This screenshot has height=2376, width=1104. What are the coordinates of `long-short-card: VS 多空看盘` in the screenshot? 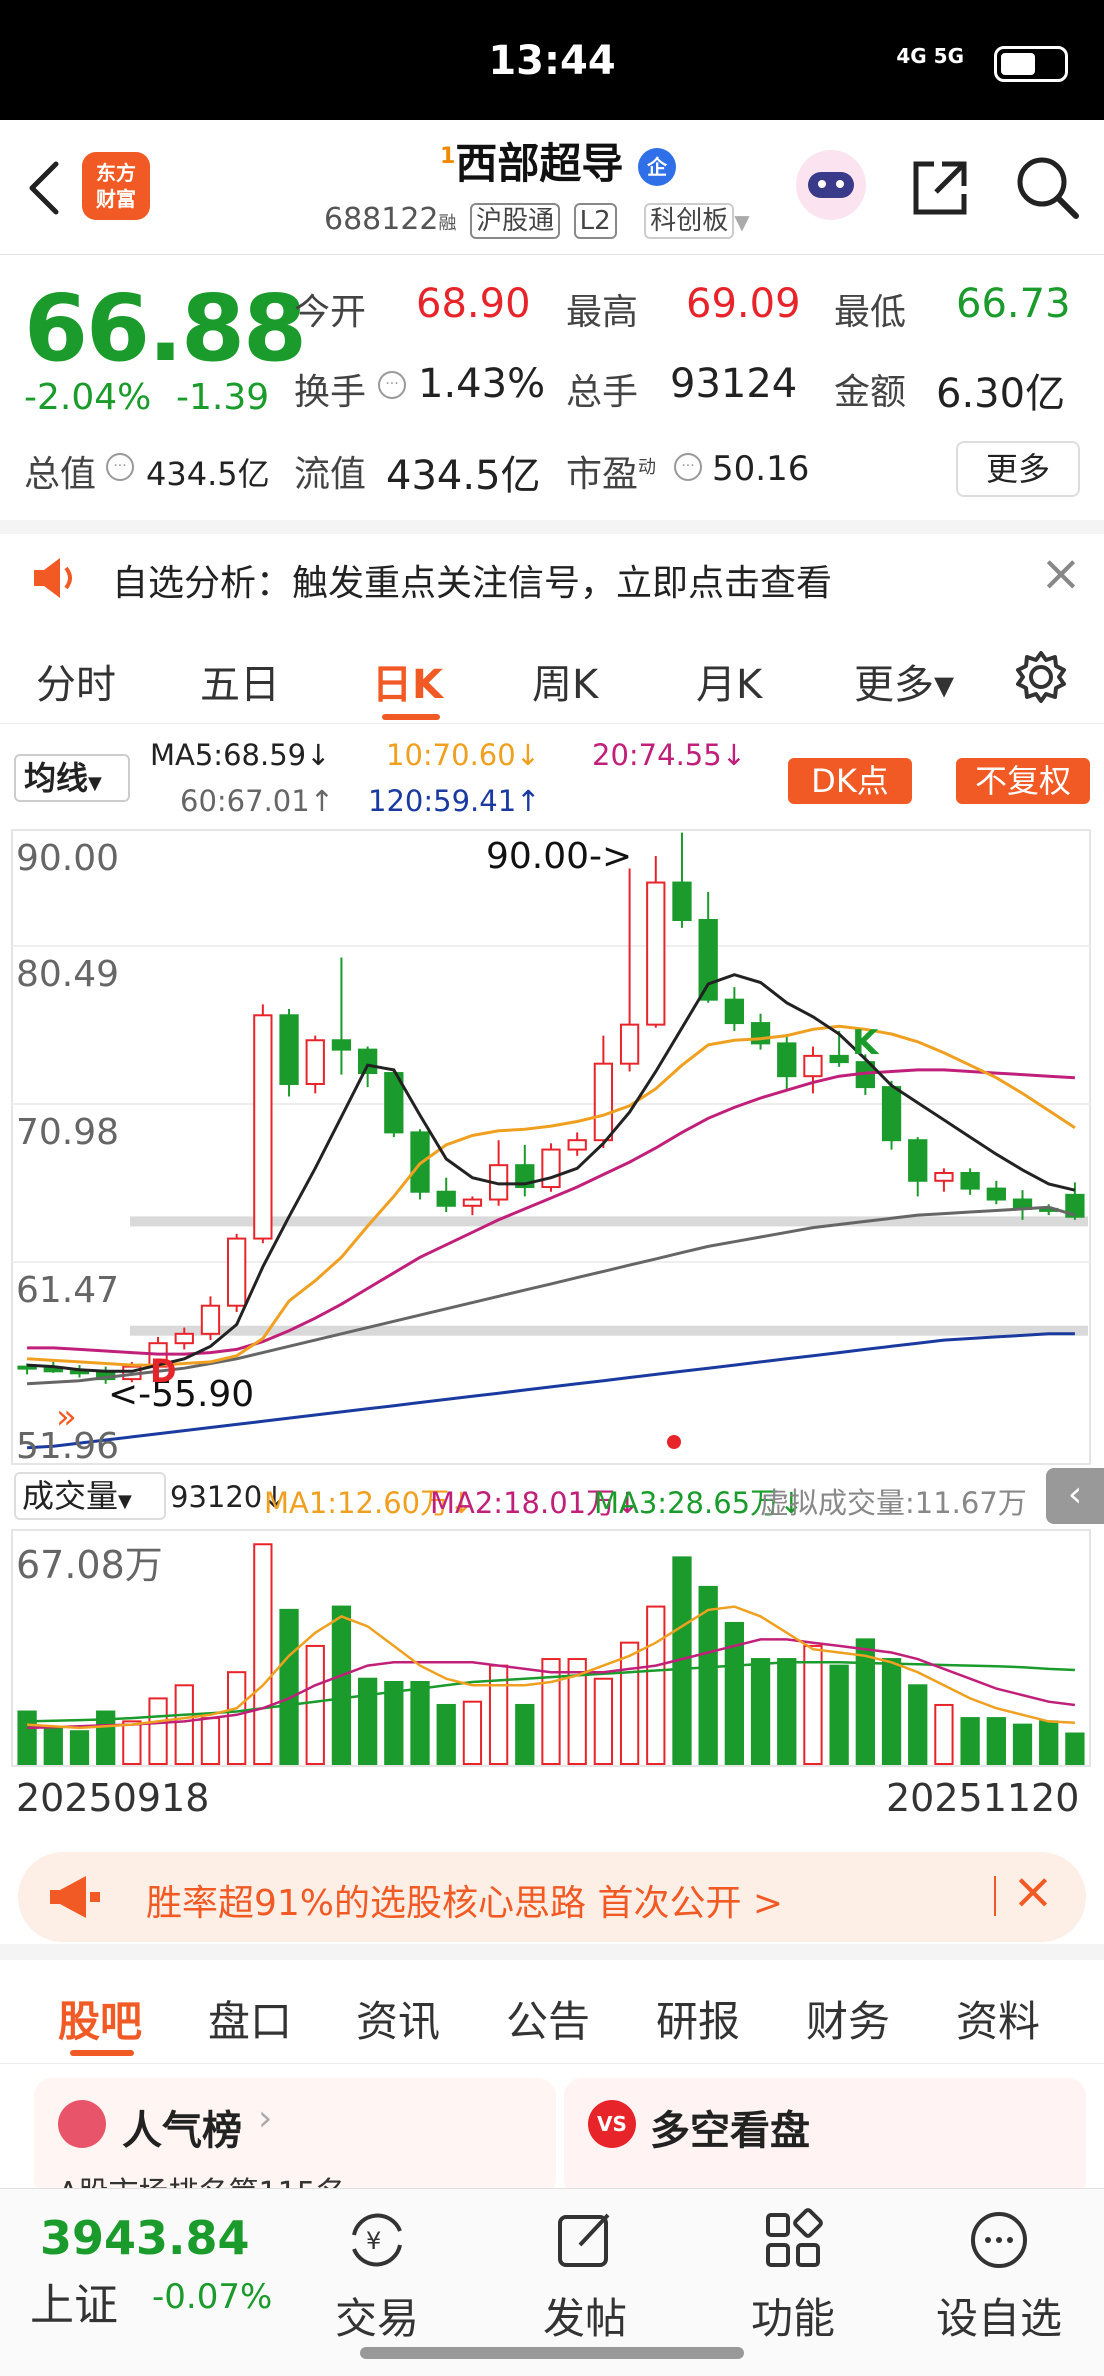 It's located at (825, 2138).